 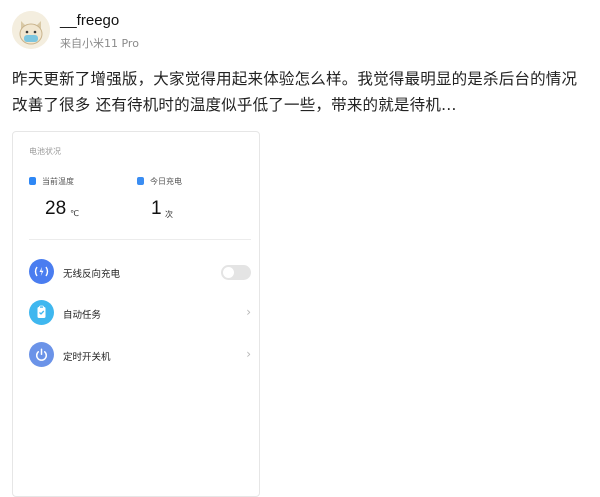 I want to click on power-icon, so click(x=41, y=354).